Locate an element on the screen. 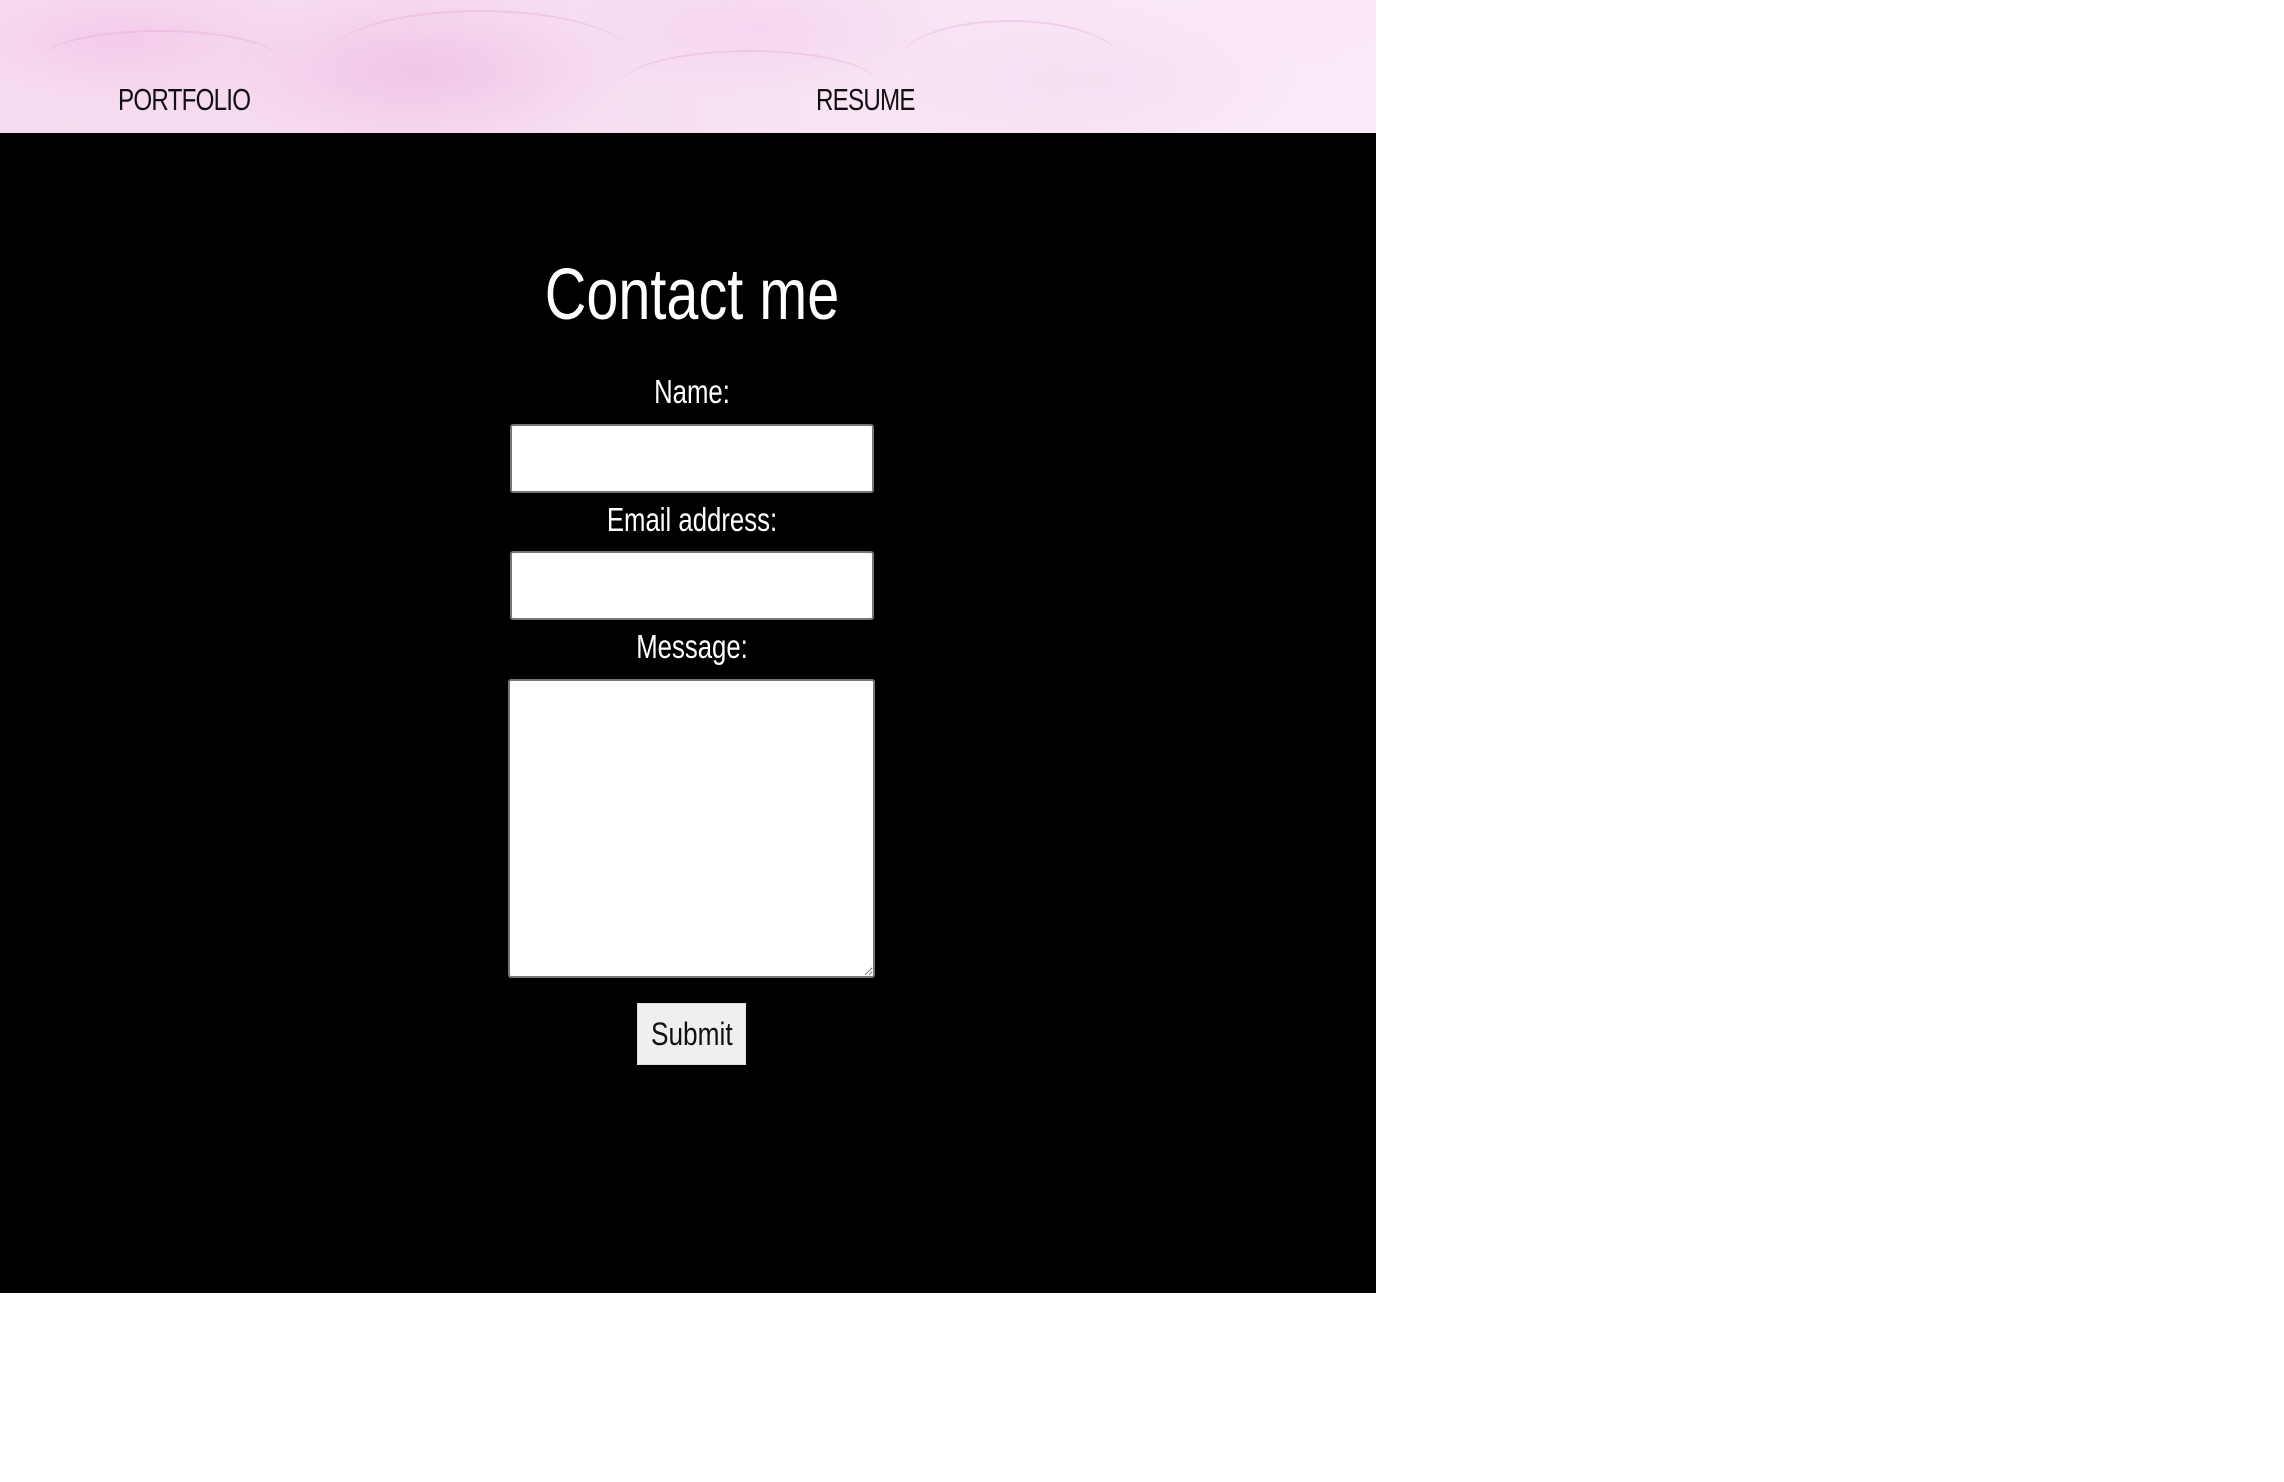 The height and width of the screenshot is (1482, 2284). email-label: Email address: is located at coordinates (692, 519).